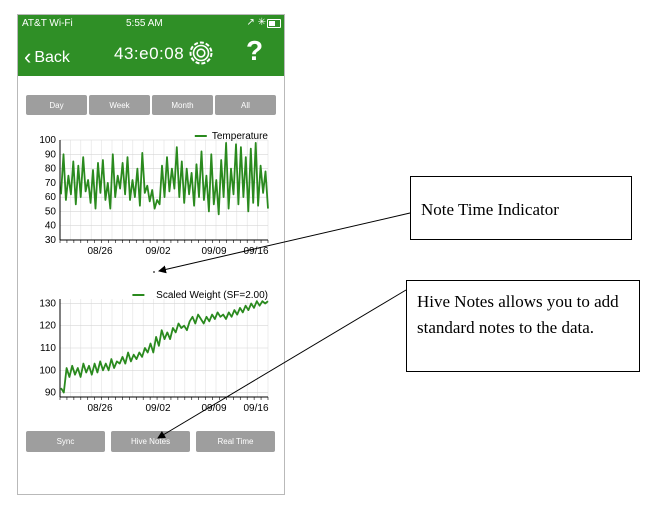  Describe the element at coordinates (52, 57) in the screenshot. I see `back-label: Back` at that location.